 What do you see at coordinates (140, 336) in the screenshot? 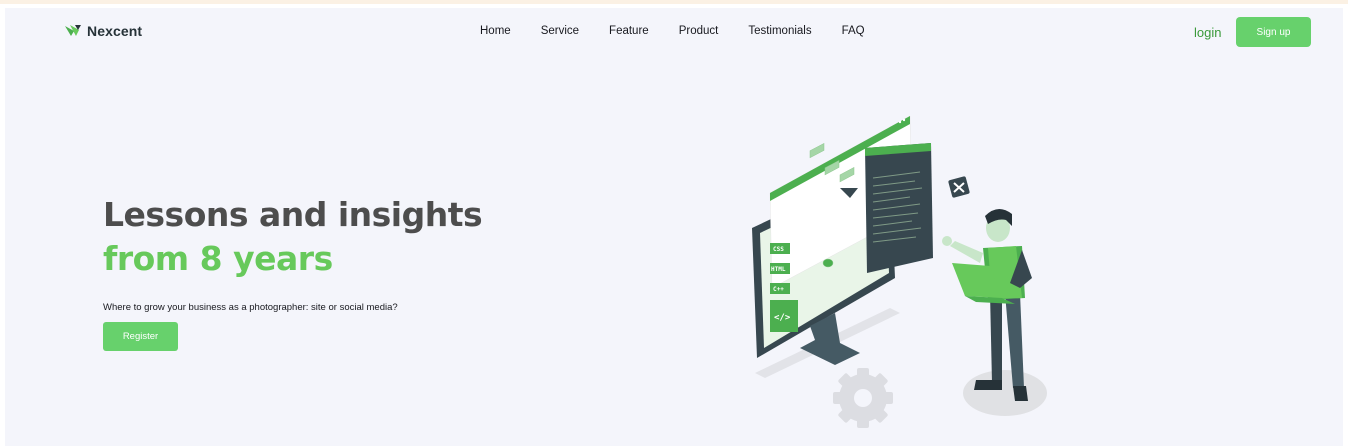
I see `register-button: Register` at bounding box center [140, 336].